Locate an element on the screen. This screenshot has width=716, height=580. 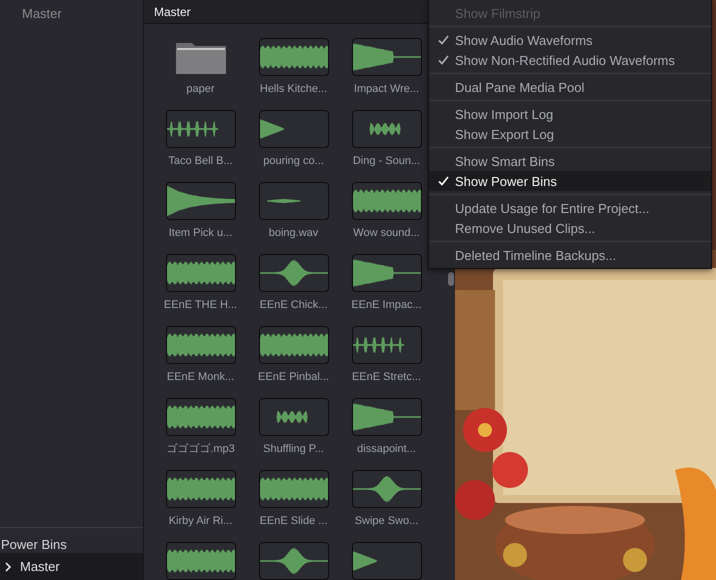
scrollbar-thumb is located at coordinates (451, 279).